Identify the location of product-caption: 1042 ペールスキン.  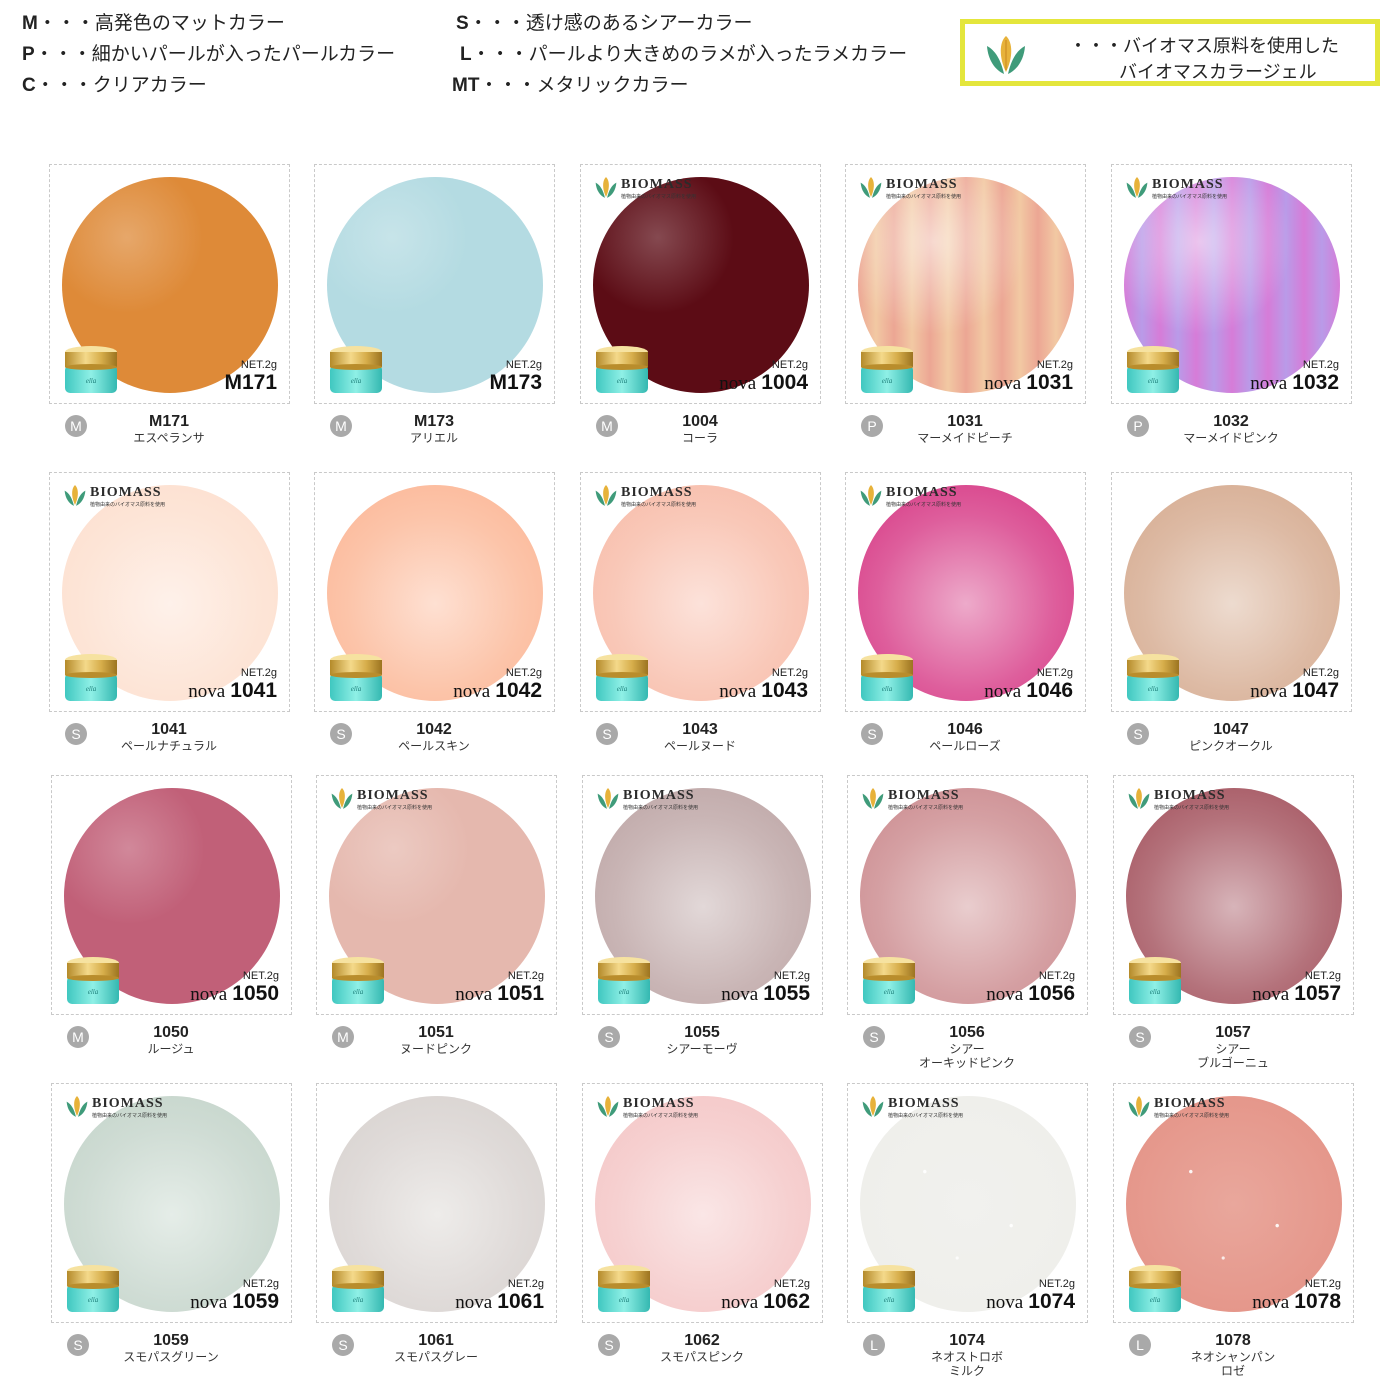
(434, 737).